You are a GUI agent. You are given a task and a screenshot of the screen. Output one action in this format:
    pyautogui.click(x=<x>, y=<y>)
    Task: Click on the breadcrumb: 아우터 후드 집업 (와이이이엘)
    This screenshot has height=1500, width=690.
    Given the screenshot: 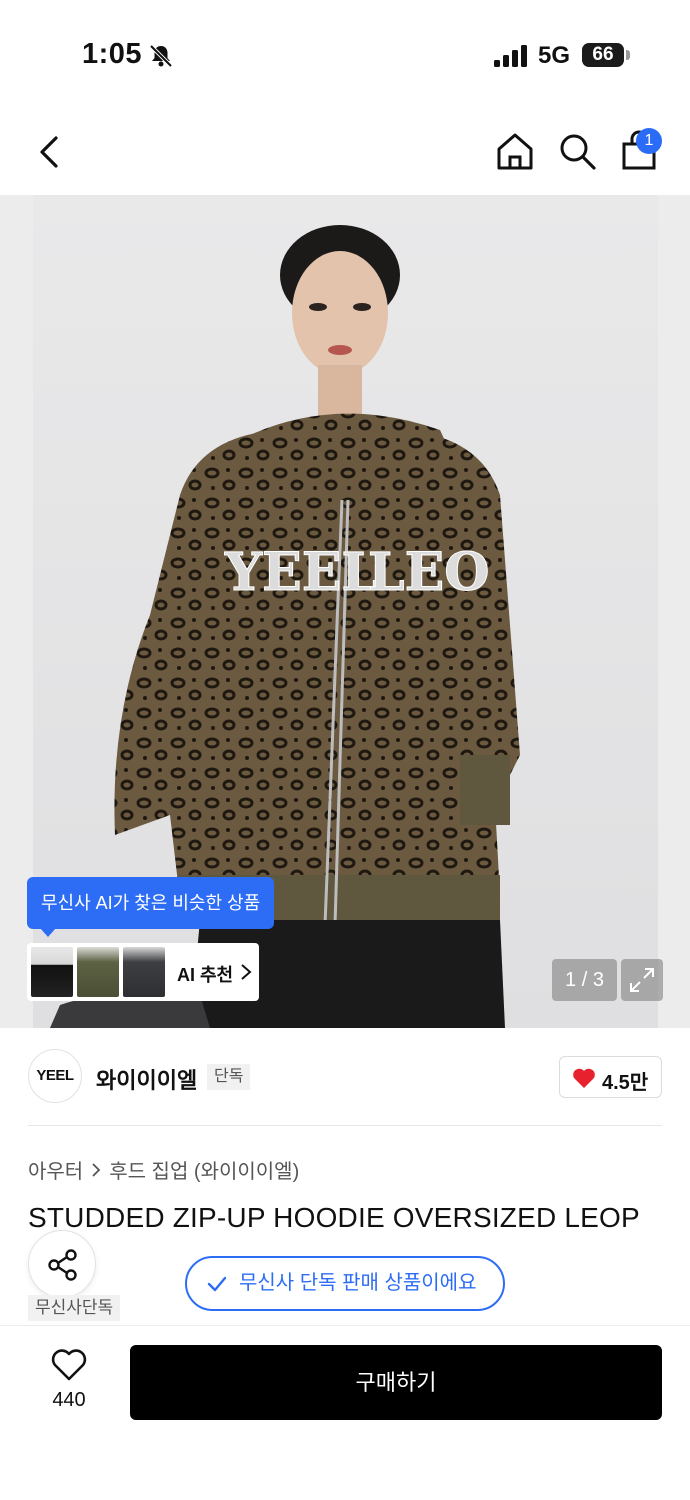 What is the action you would take?
    pyautogui.click(x=163, y=1169)
    